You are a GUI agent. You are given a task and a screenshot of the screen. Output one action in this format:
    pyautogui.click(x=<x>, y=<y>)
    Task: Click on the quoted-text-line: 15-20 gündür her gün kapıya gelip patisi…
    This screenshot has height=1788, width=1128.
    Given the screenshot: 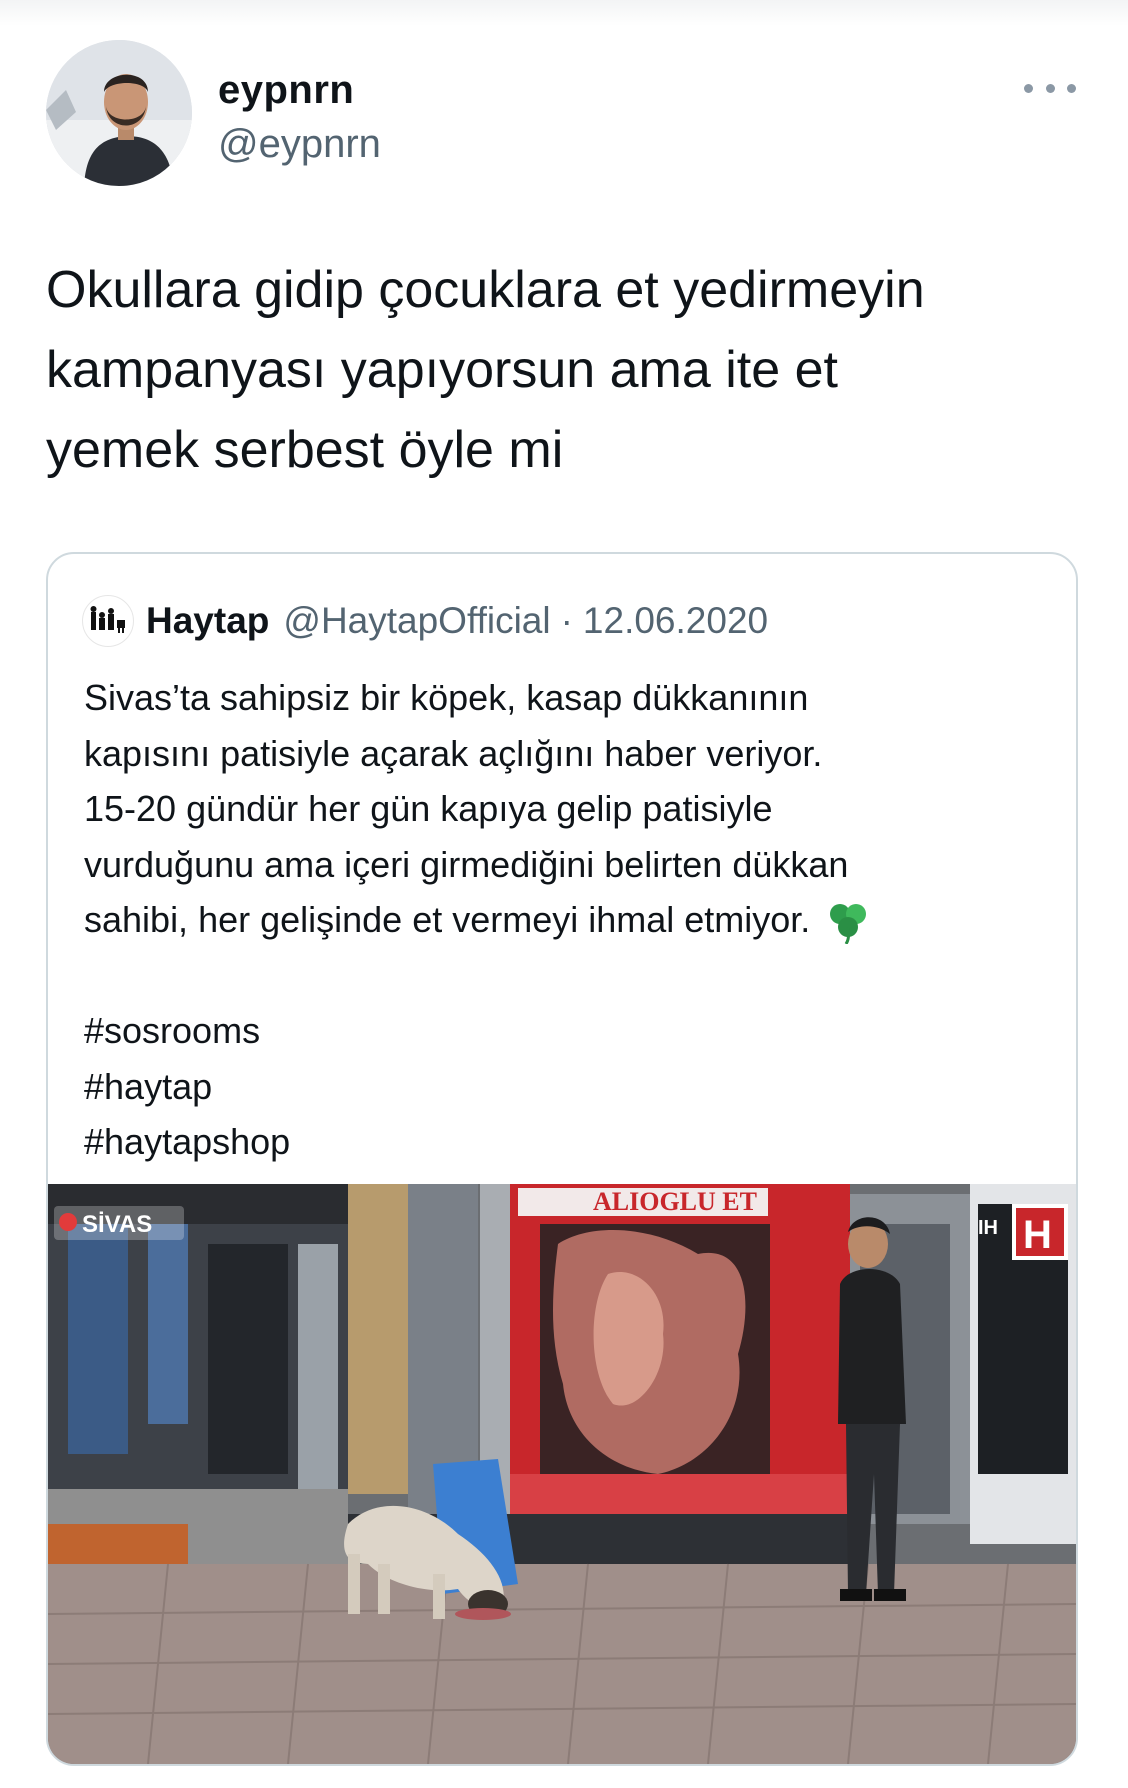 What is the action you would take?
    pyautogui.click(x=428, y=808)
    